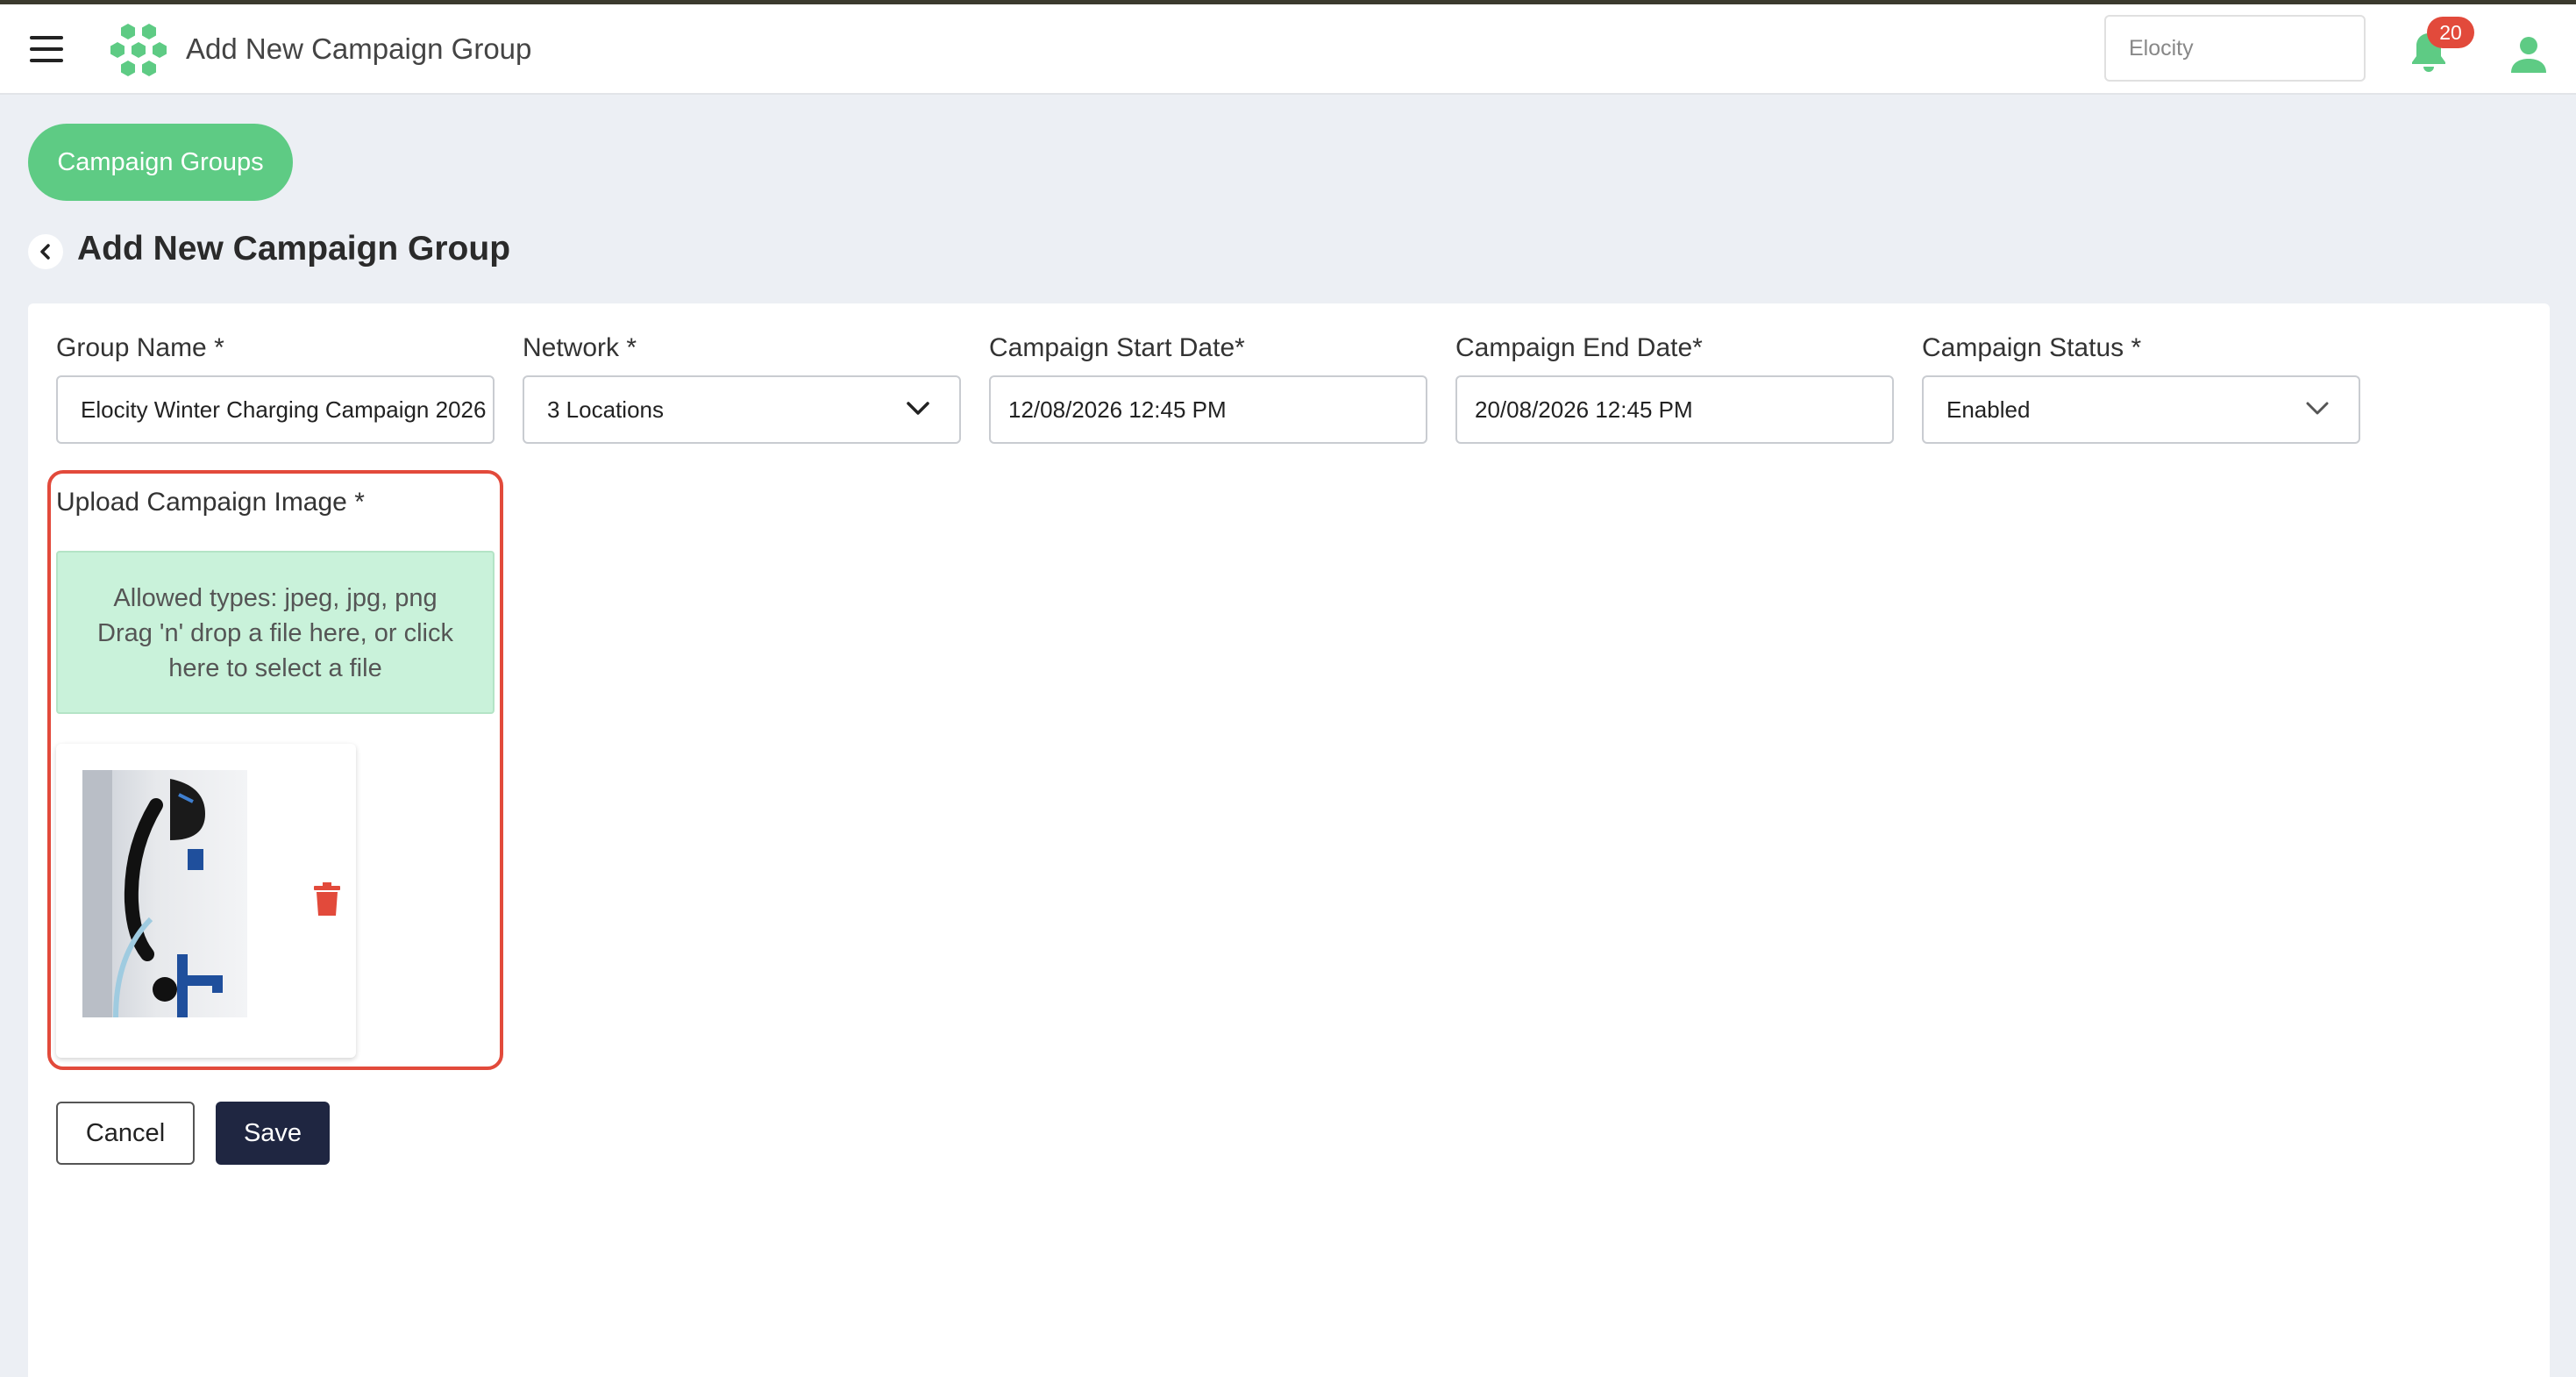 Image resolution: width=2576 pixels, height=1377 pixels. I want to click on end-date-label: Campaign End Date*, so click(1579, 347).